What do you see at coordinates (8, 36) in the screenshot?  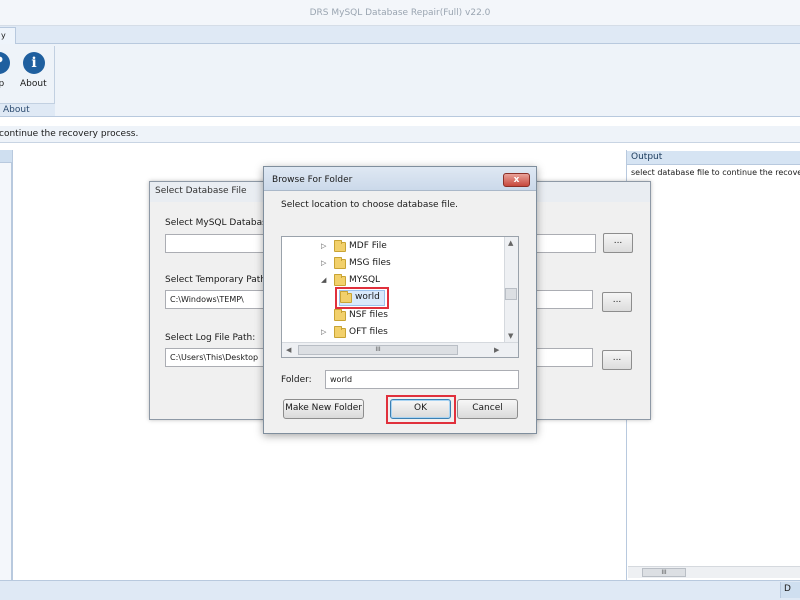 I see `ribbon-tab-active: y` at bounding box center [8, 36].